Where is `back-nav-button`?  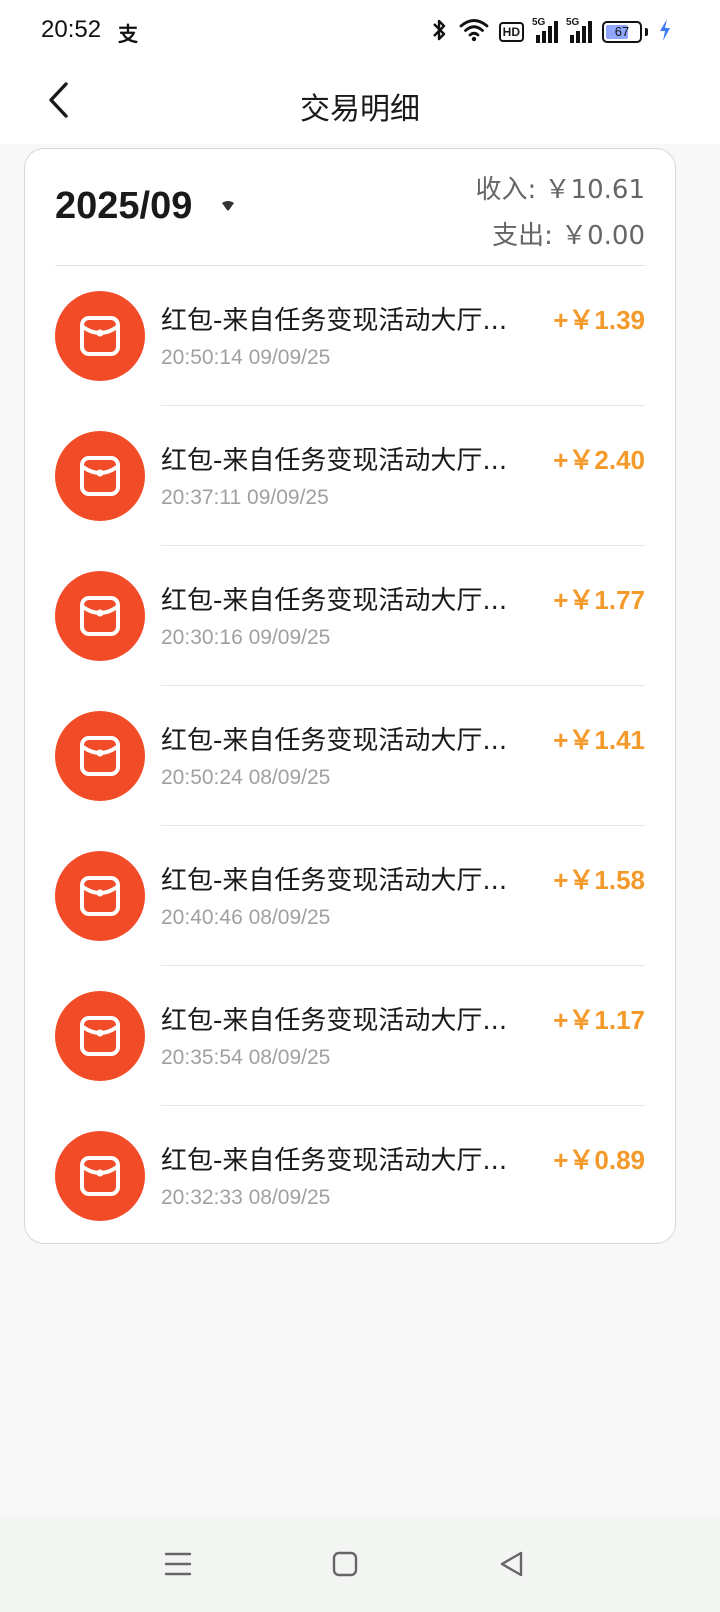
back-nav-button is located at coordinates (512, 1566).